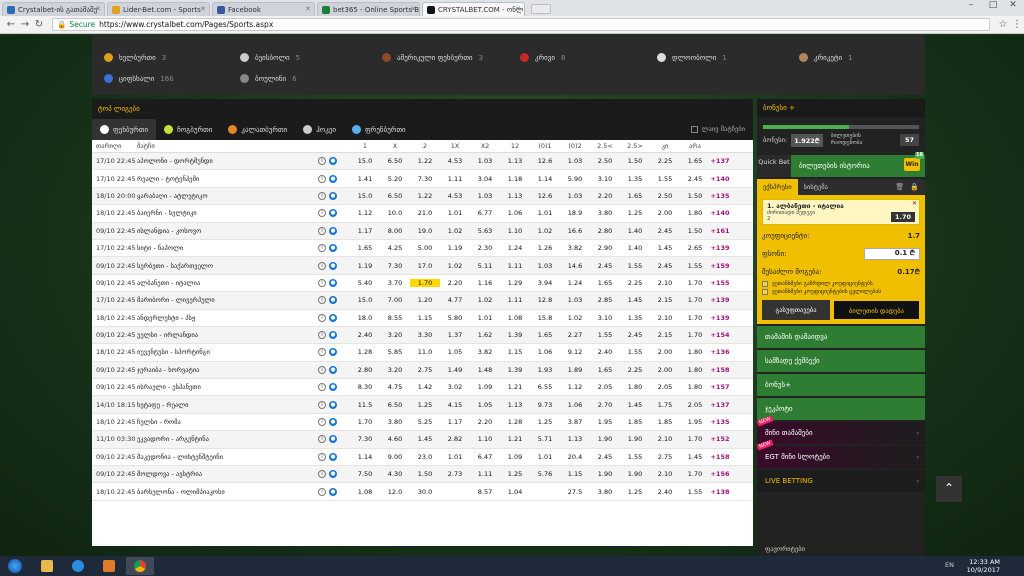 This screenshot has height=576, width=1024. What do you see at coordinates (720, 179) in the screenshot?
I see `more-markets-link: +140` at bounding box center [720, 179].